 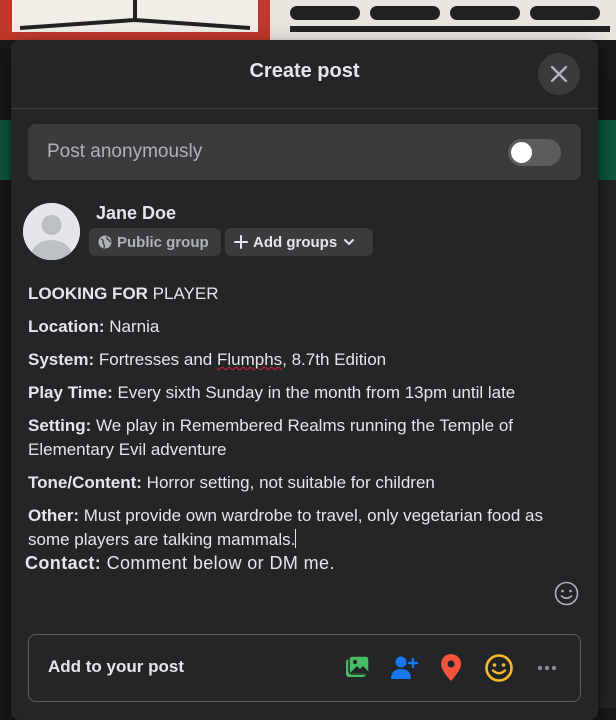 I want to click on post-key: Other:, so click(x=53, y=515).